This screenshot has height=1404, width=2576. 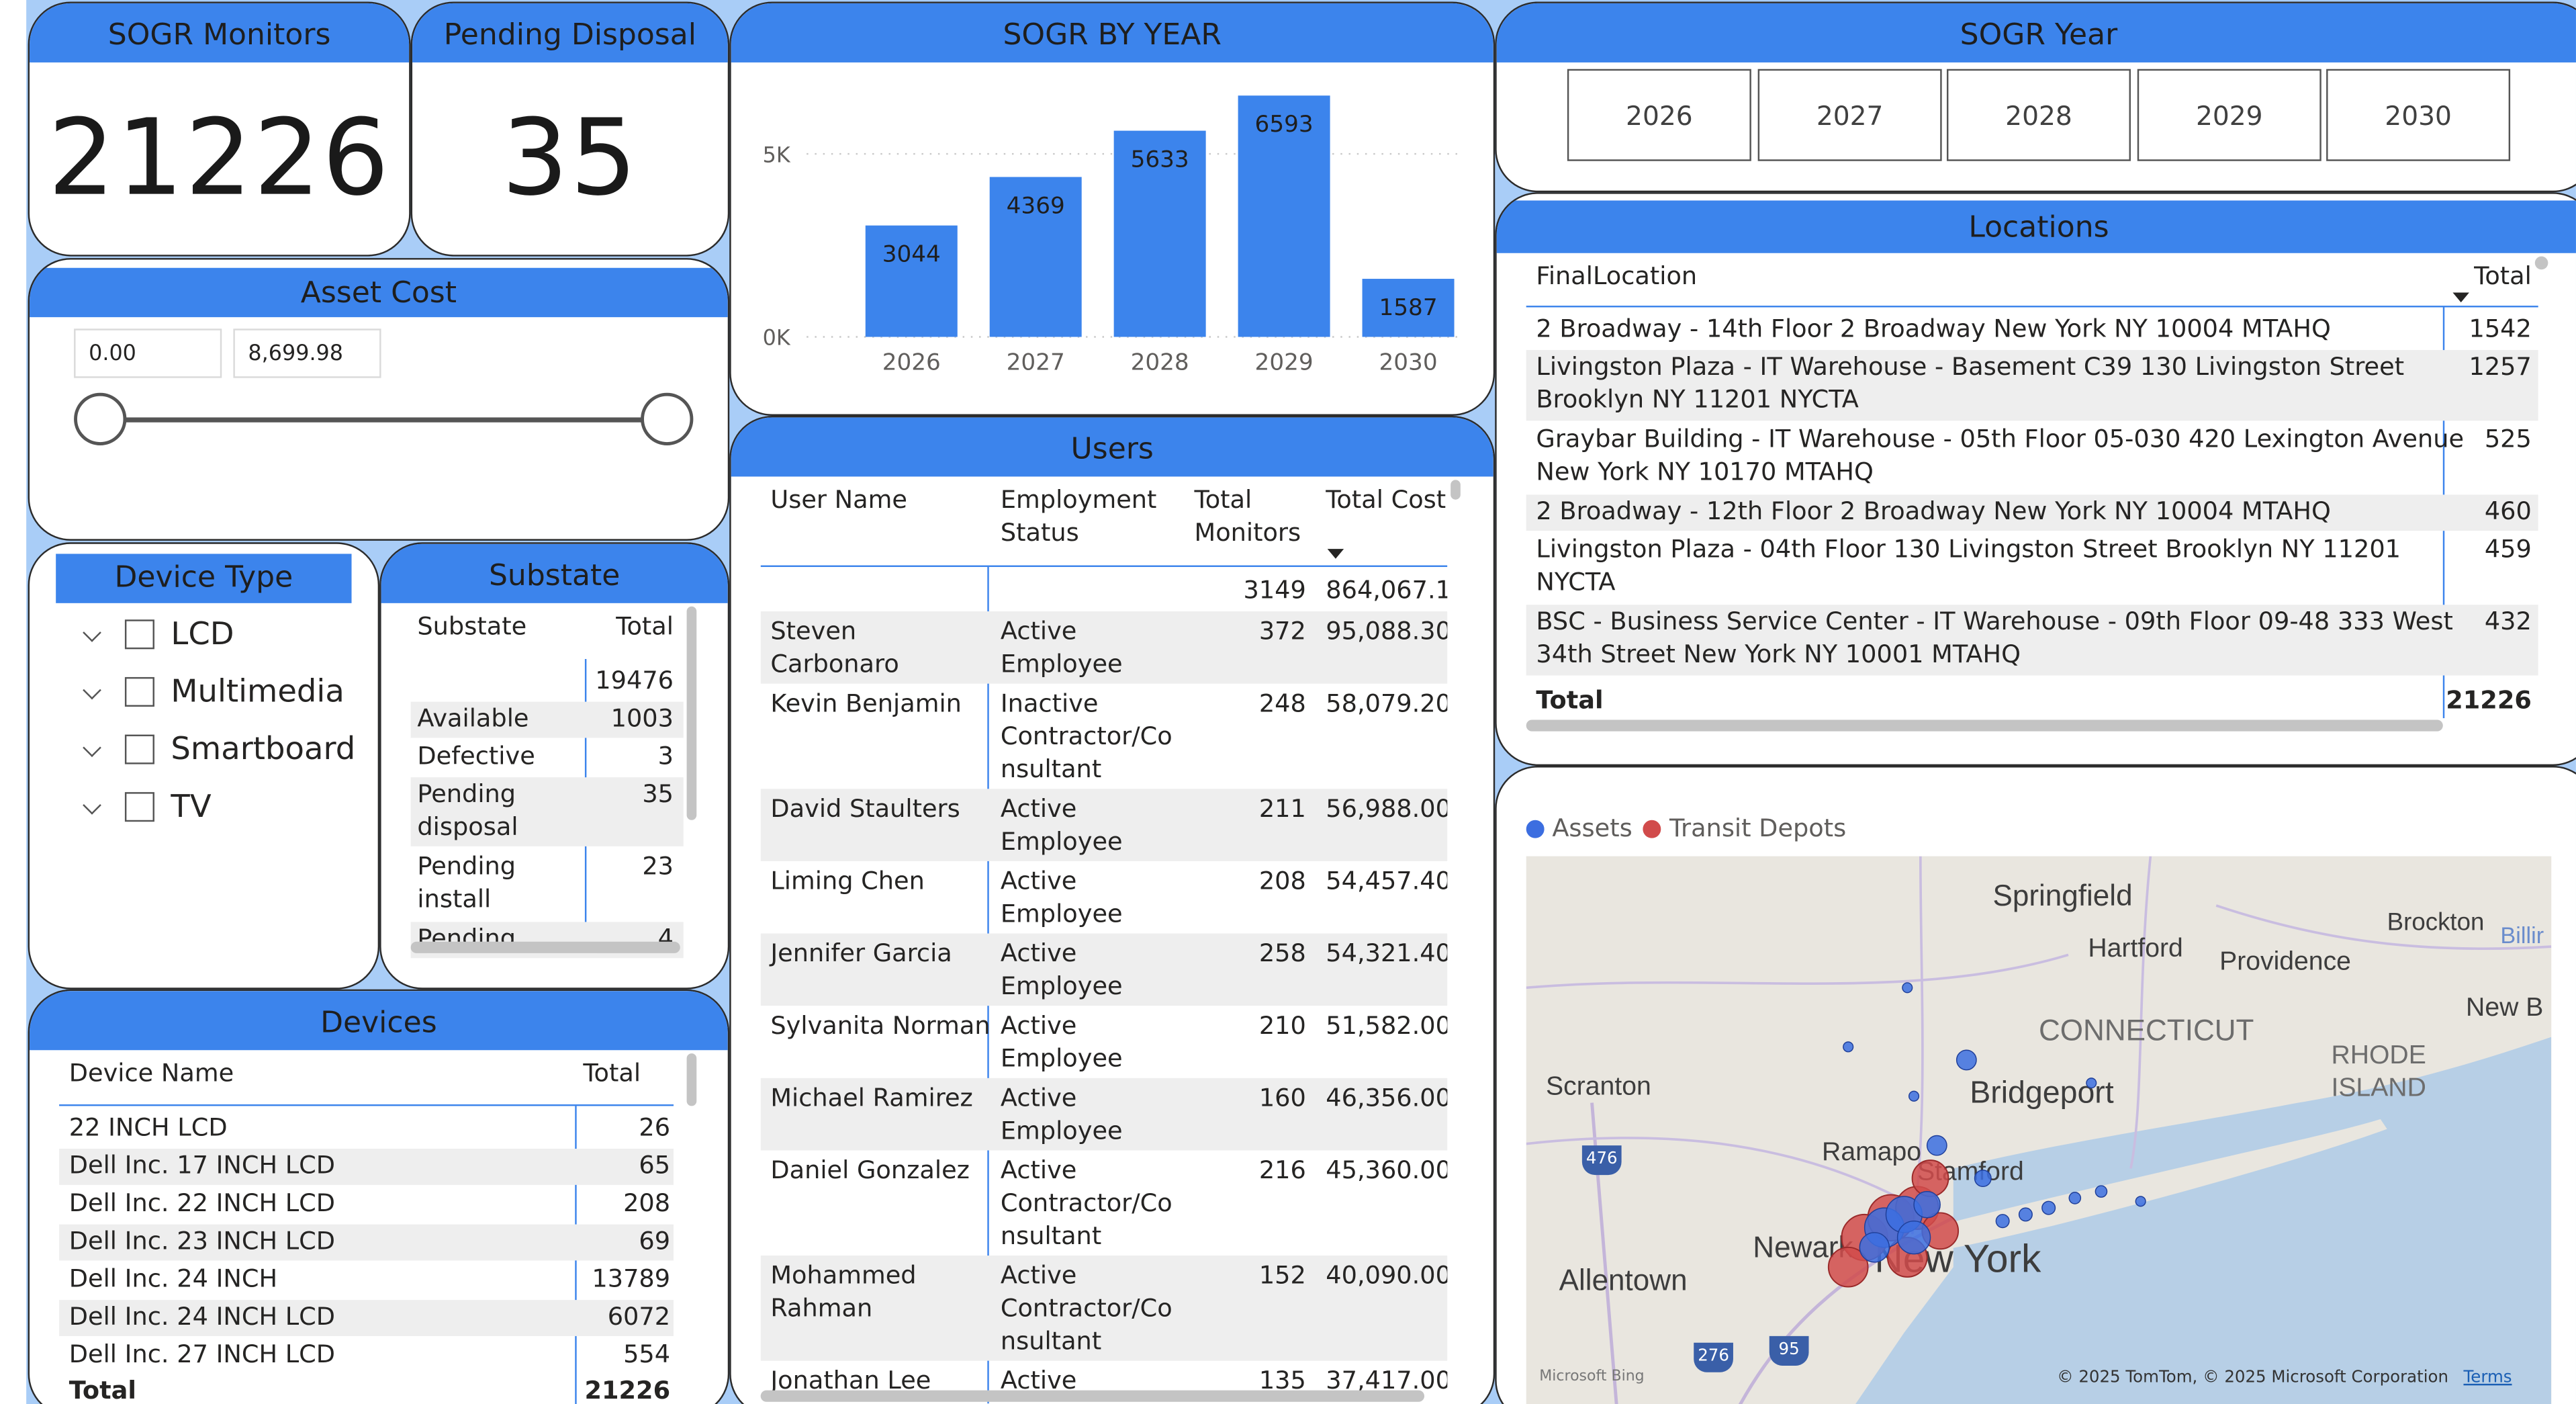 I want to click on sogr-monitors-card: SOGR Monitors 21226, so click(x=219, y=129).